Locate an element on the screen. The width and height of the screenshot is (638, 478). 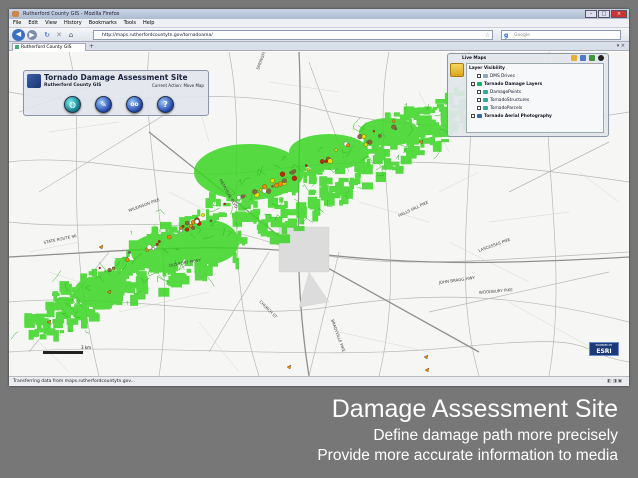
layer-row: TornadoParcels is located at coordinates (499, 108).